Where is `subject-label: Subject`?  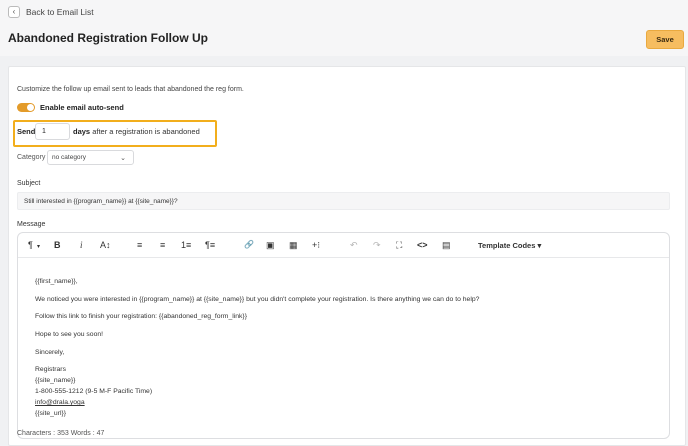 subject-label: Subject is located at coordinates (29, 183).